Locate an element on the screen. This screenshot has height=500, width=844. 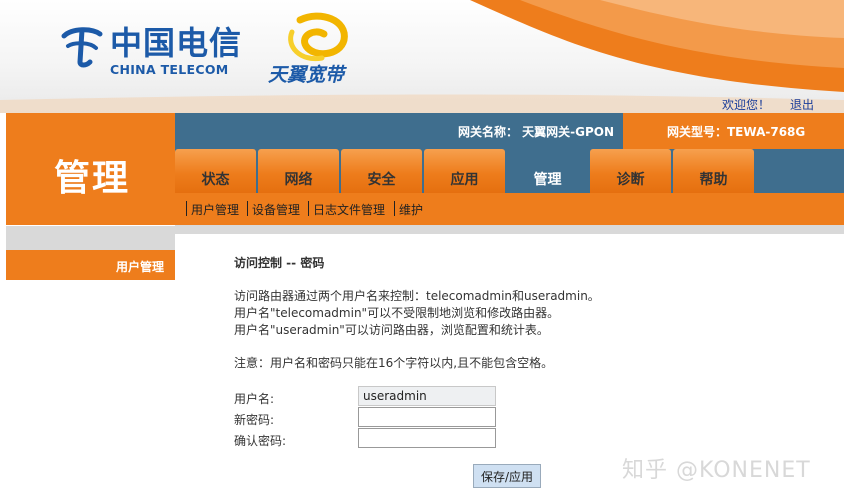
username-label: 用户名: is located at coordinates (254, 399).